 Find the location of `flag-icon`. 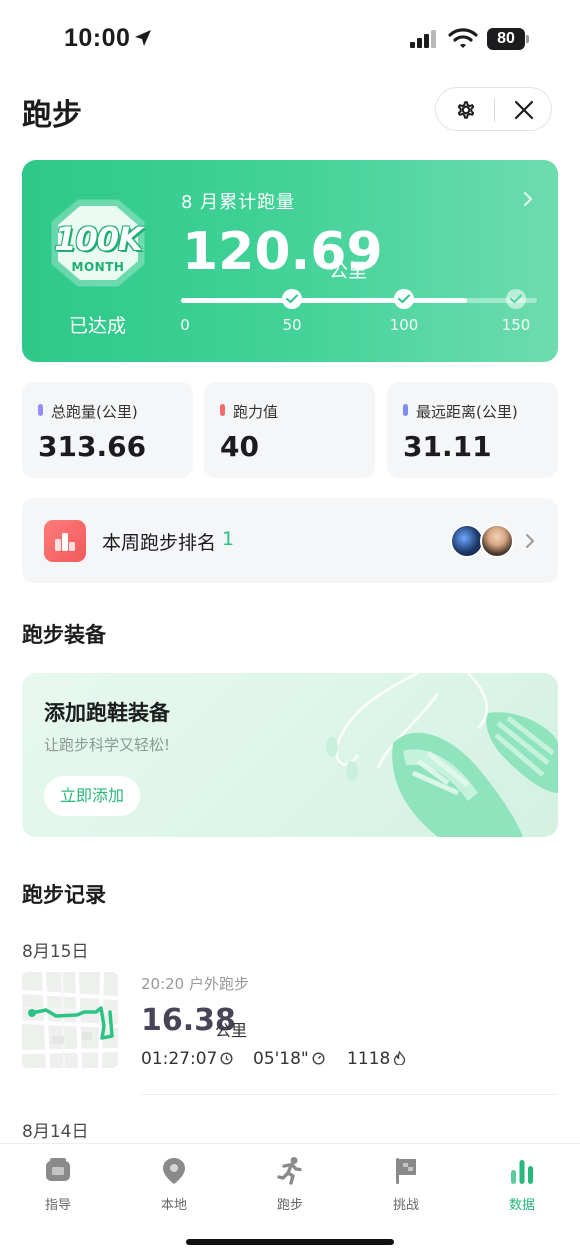

flag-icon is located at coordinates (406, 1171).